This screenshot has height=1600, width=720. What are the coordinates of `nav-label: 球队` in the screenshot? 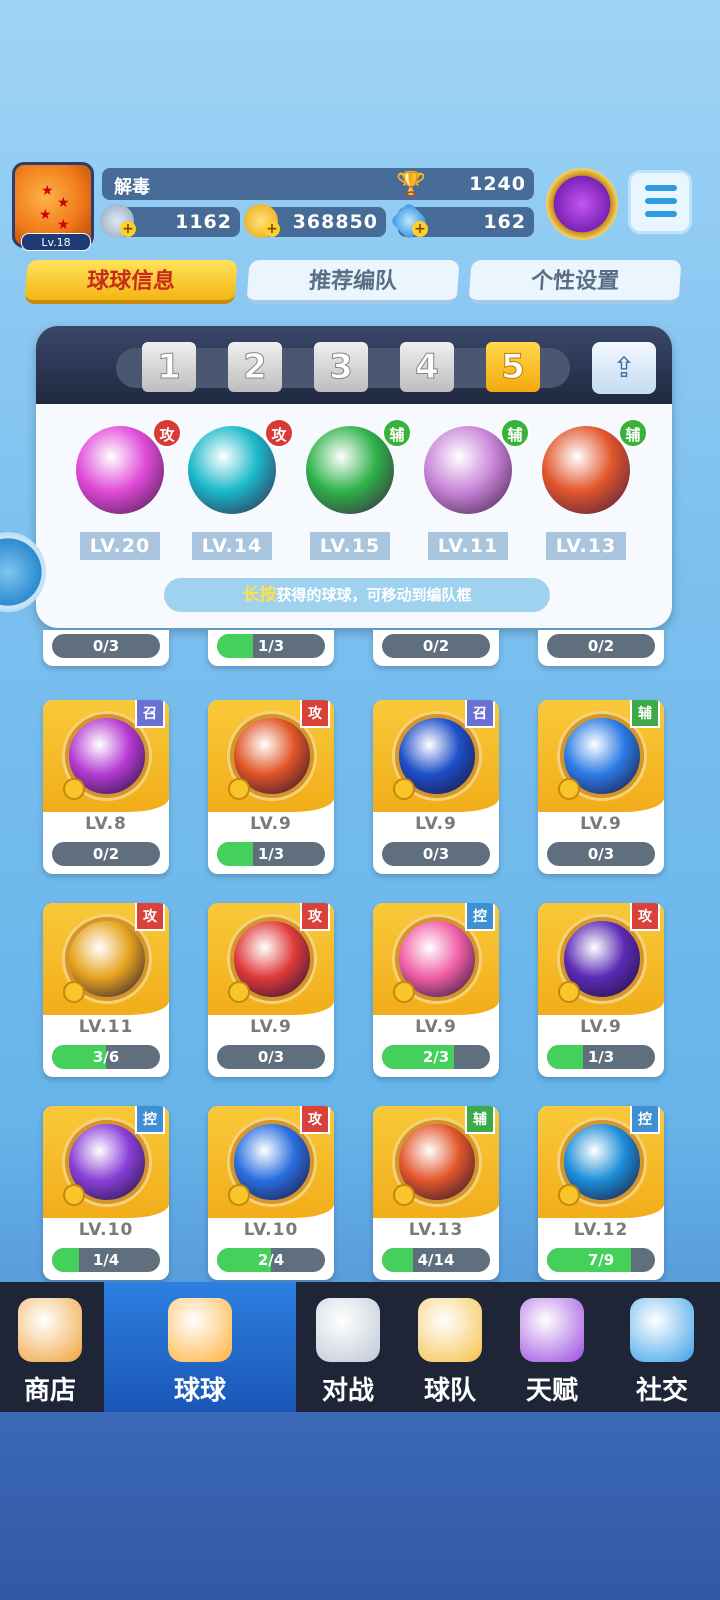 It's located at (449, 1391).